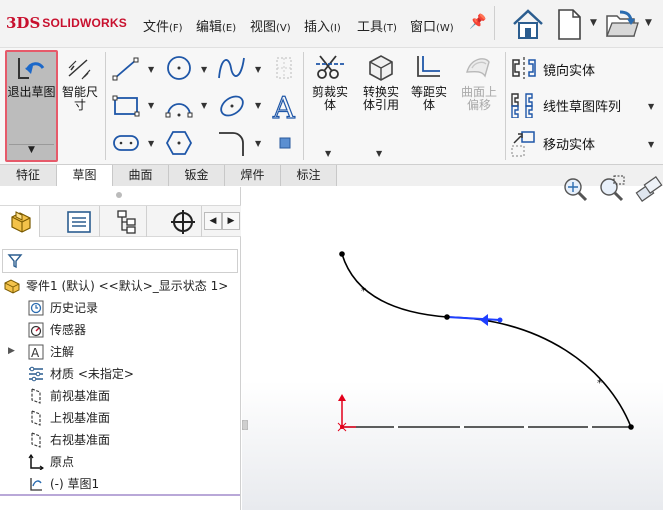 The image size is (663, 510). Describe the element at coordinates (232, 68) in the screenshot. I see `spline-icon` at that location.